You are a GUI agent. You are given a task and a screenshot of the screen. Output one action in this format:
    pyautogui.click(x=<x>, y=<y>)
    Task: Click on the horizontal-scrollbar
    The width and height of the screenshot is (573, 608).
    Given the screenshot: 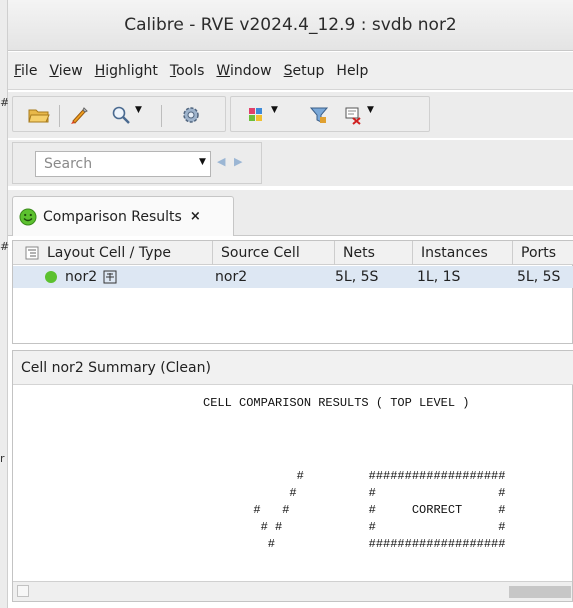 What is the action you would take?
    pyautogui.click(x=292, y=591)
    